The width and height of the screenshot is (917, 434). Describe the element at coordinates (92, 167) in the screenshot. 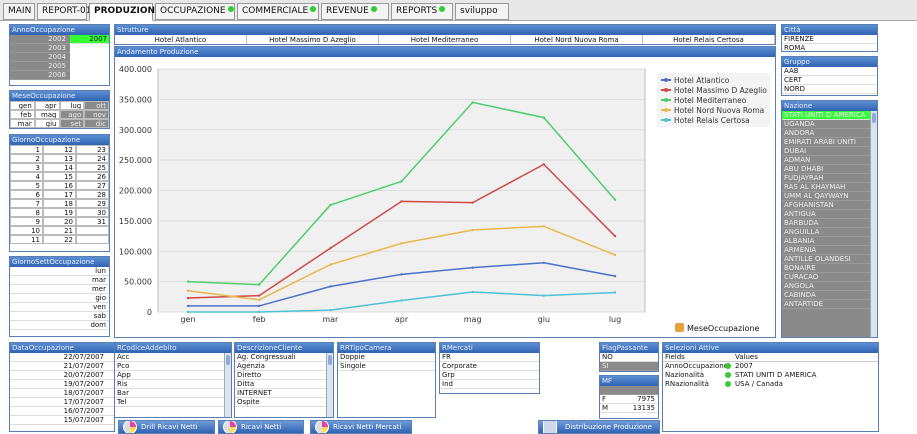

I see `giorno-cell: 25` at that location.